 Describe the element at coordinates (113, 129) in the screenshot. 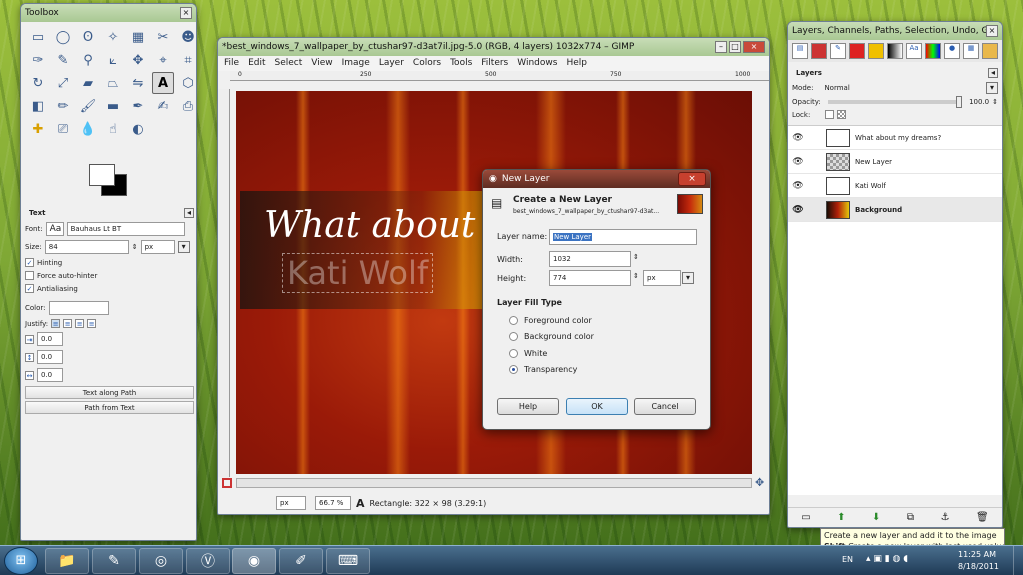

I see `smudge-icon: ☝` at that location.